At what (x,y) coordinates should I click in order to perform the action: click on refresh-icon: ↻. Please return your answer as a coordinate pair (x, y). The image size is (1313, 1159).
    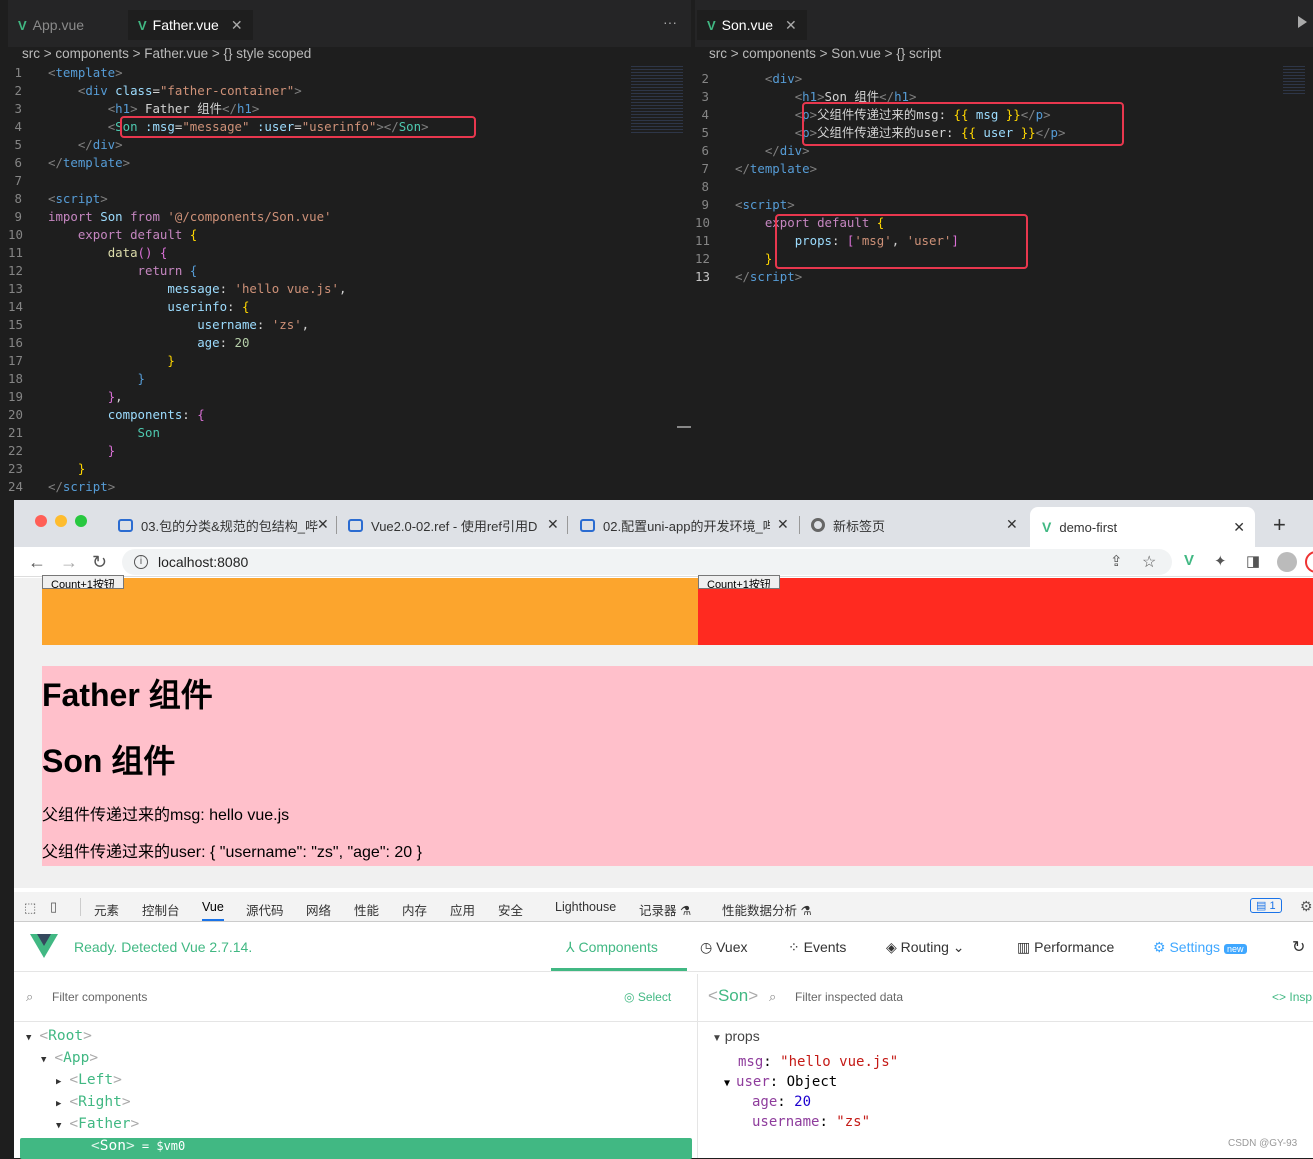
    Looking at the image, I should click on (1298, 947).